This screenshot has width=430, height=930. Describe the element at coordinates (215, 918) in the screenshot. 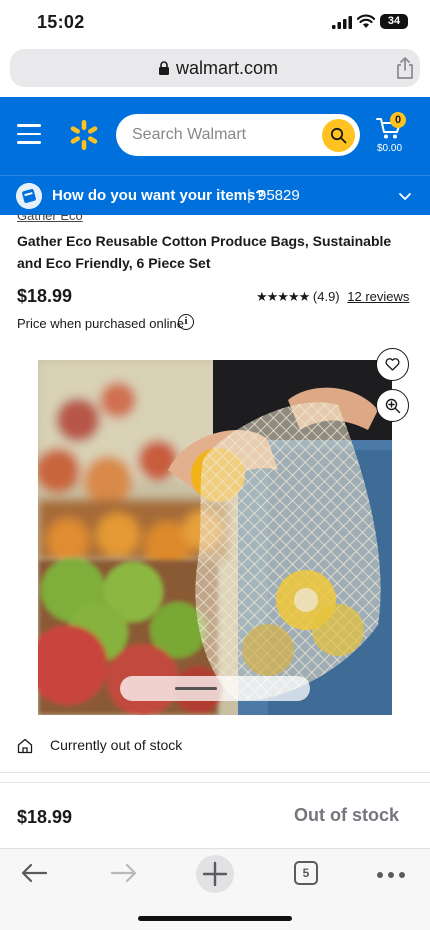

I see `home-indicator` at that location.